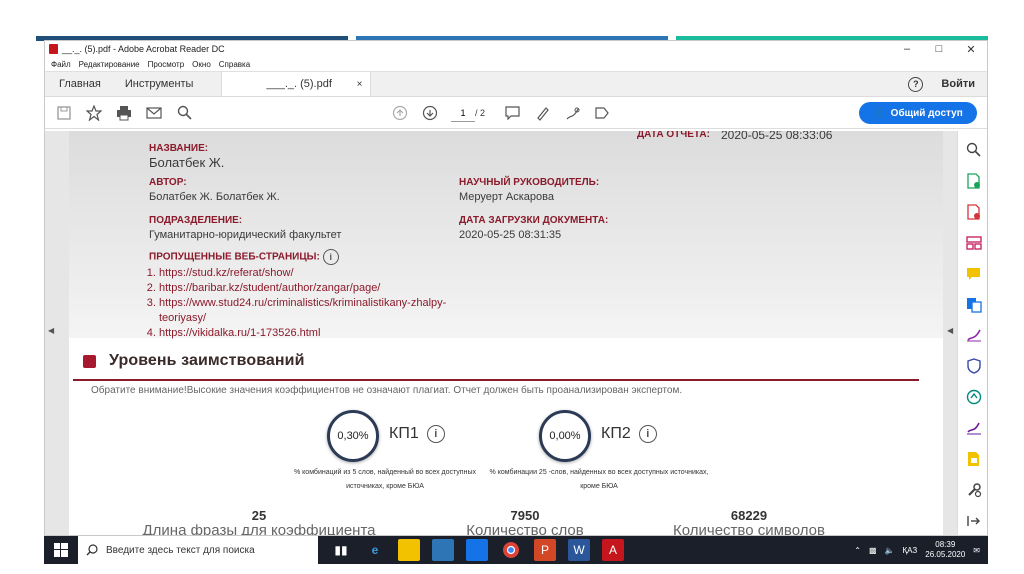 Image resolution: width=1024 pixels, height=574 pixels. I want to click on taskbar-search-input: Введите здесь текст для поиска, so click(198, 550).